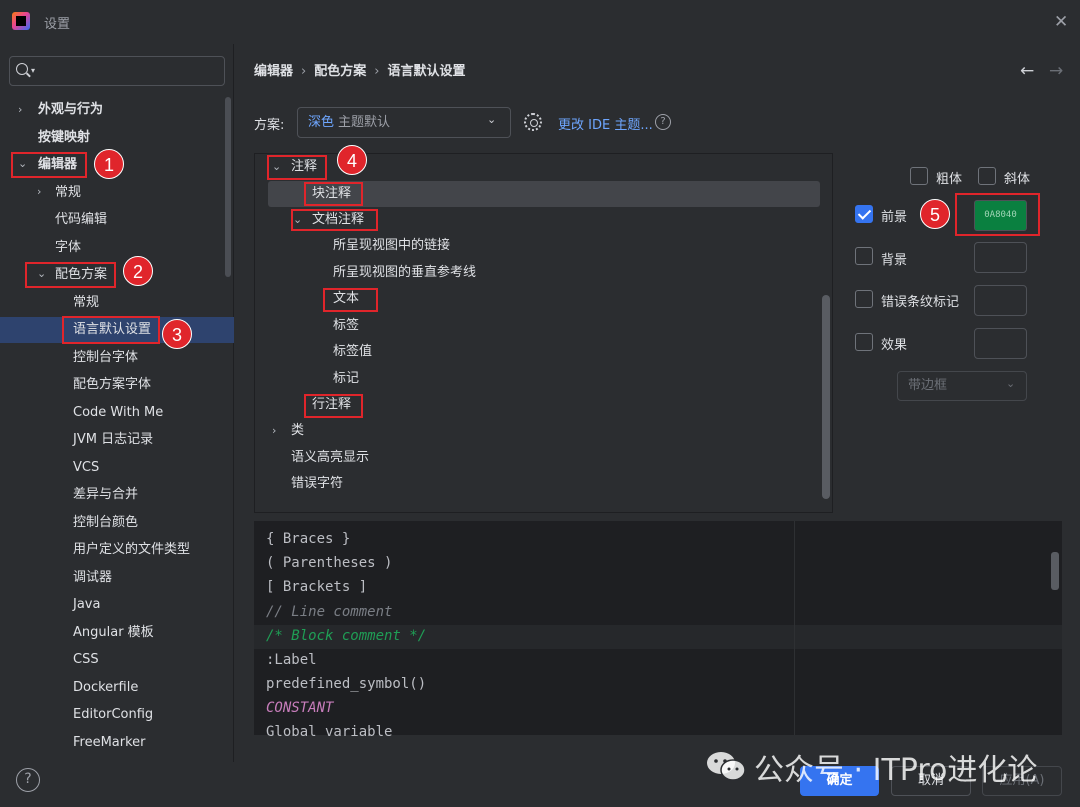  What do you see at coordinates (864, 214) in the screenshot?
I see `foreground-checkbox` at bounding box center [864, 214].